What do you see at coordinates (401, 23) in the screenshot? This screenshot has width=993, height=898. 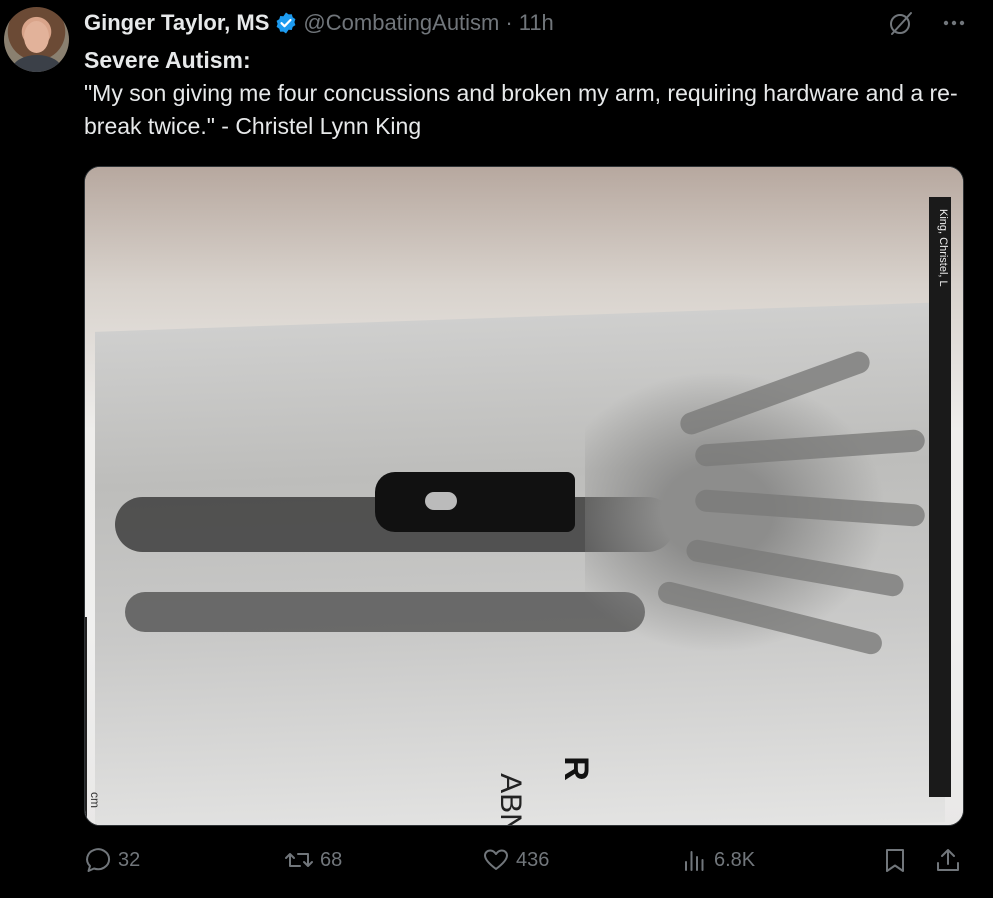 I see `author-handle: @CombatingAutism` at bounding box center [401, 23].